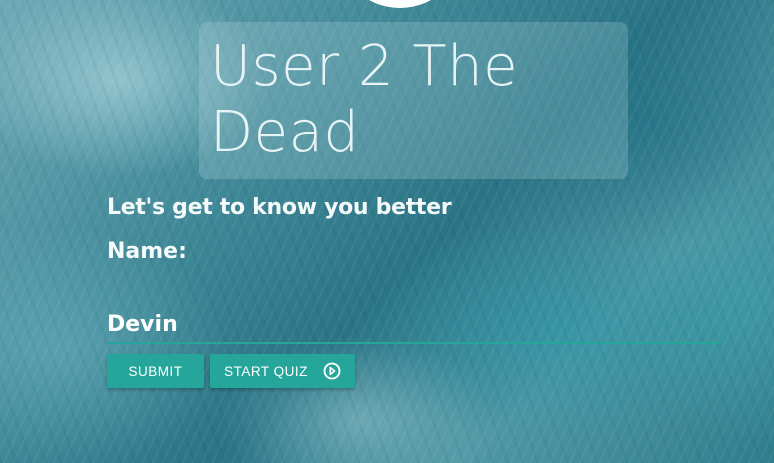 Image resolution: width=774 pixels, height=463 pixels. I want to click on submit-button: SUBMIT, so click(155, 371).